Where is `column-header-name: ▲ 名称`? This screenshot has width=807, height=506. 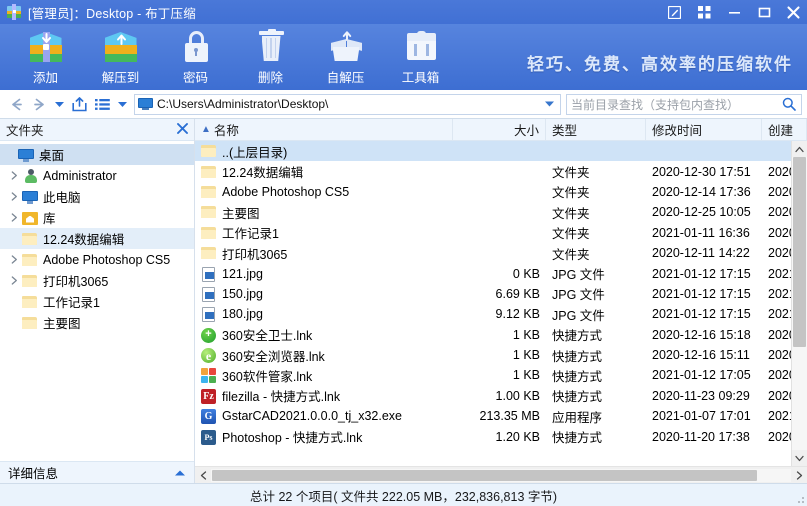
column-header-name: ▲ 名称 is located at coordinates (324, 129).